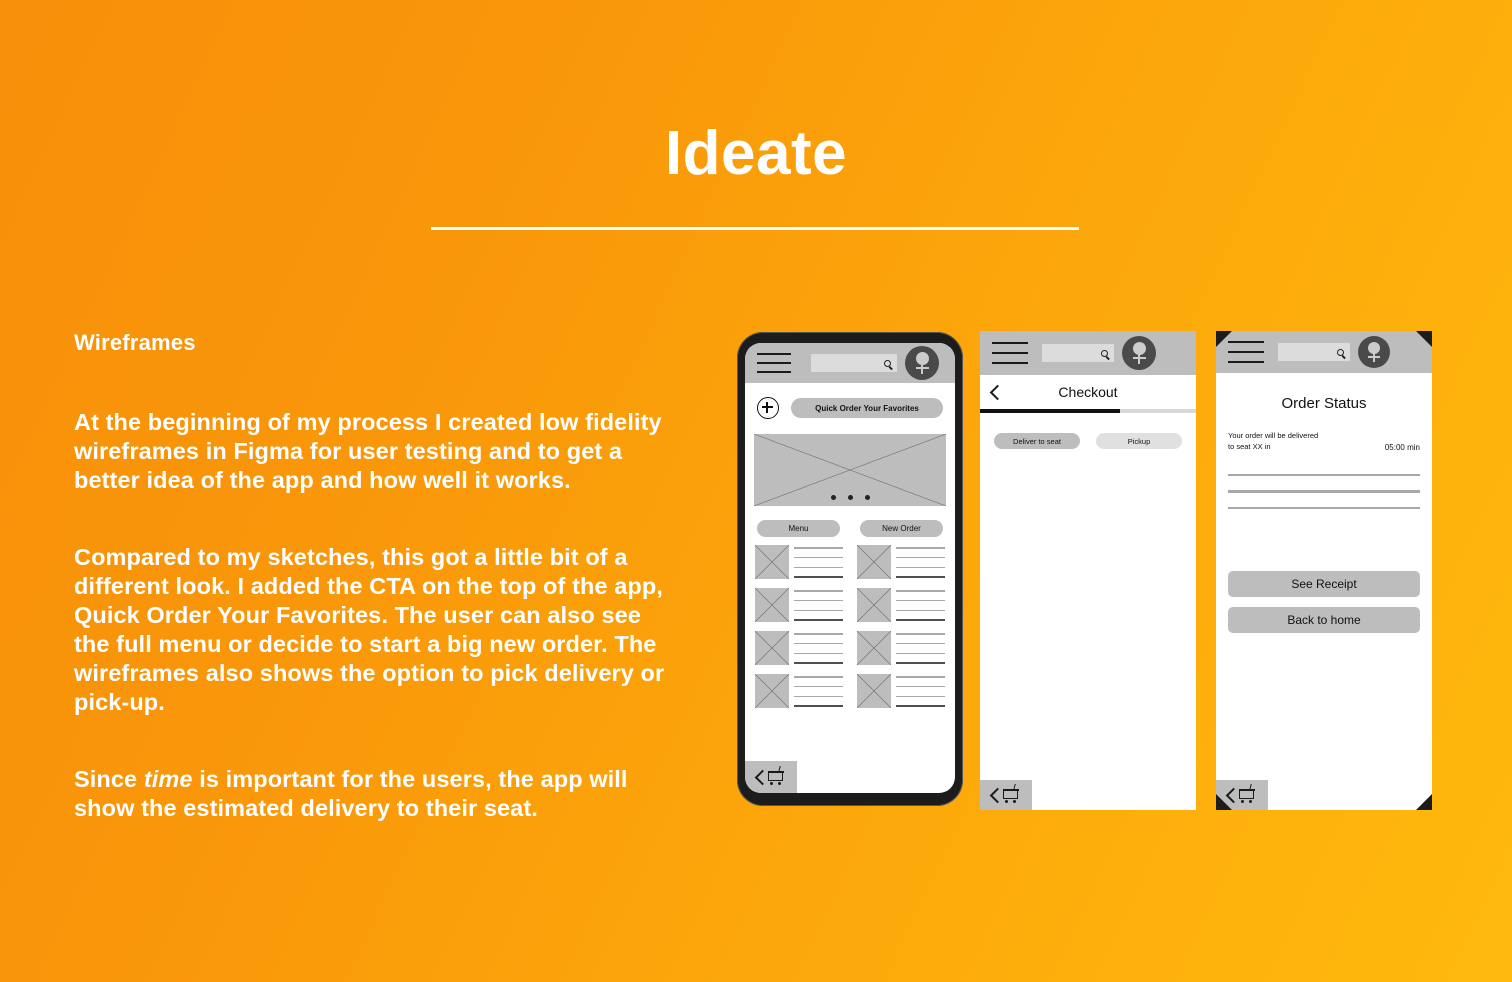  What do you see at coordinates (135, 342) in the screenshot?
I see `section-heading: Wireframes` at bounding box center [135, 342].